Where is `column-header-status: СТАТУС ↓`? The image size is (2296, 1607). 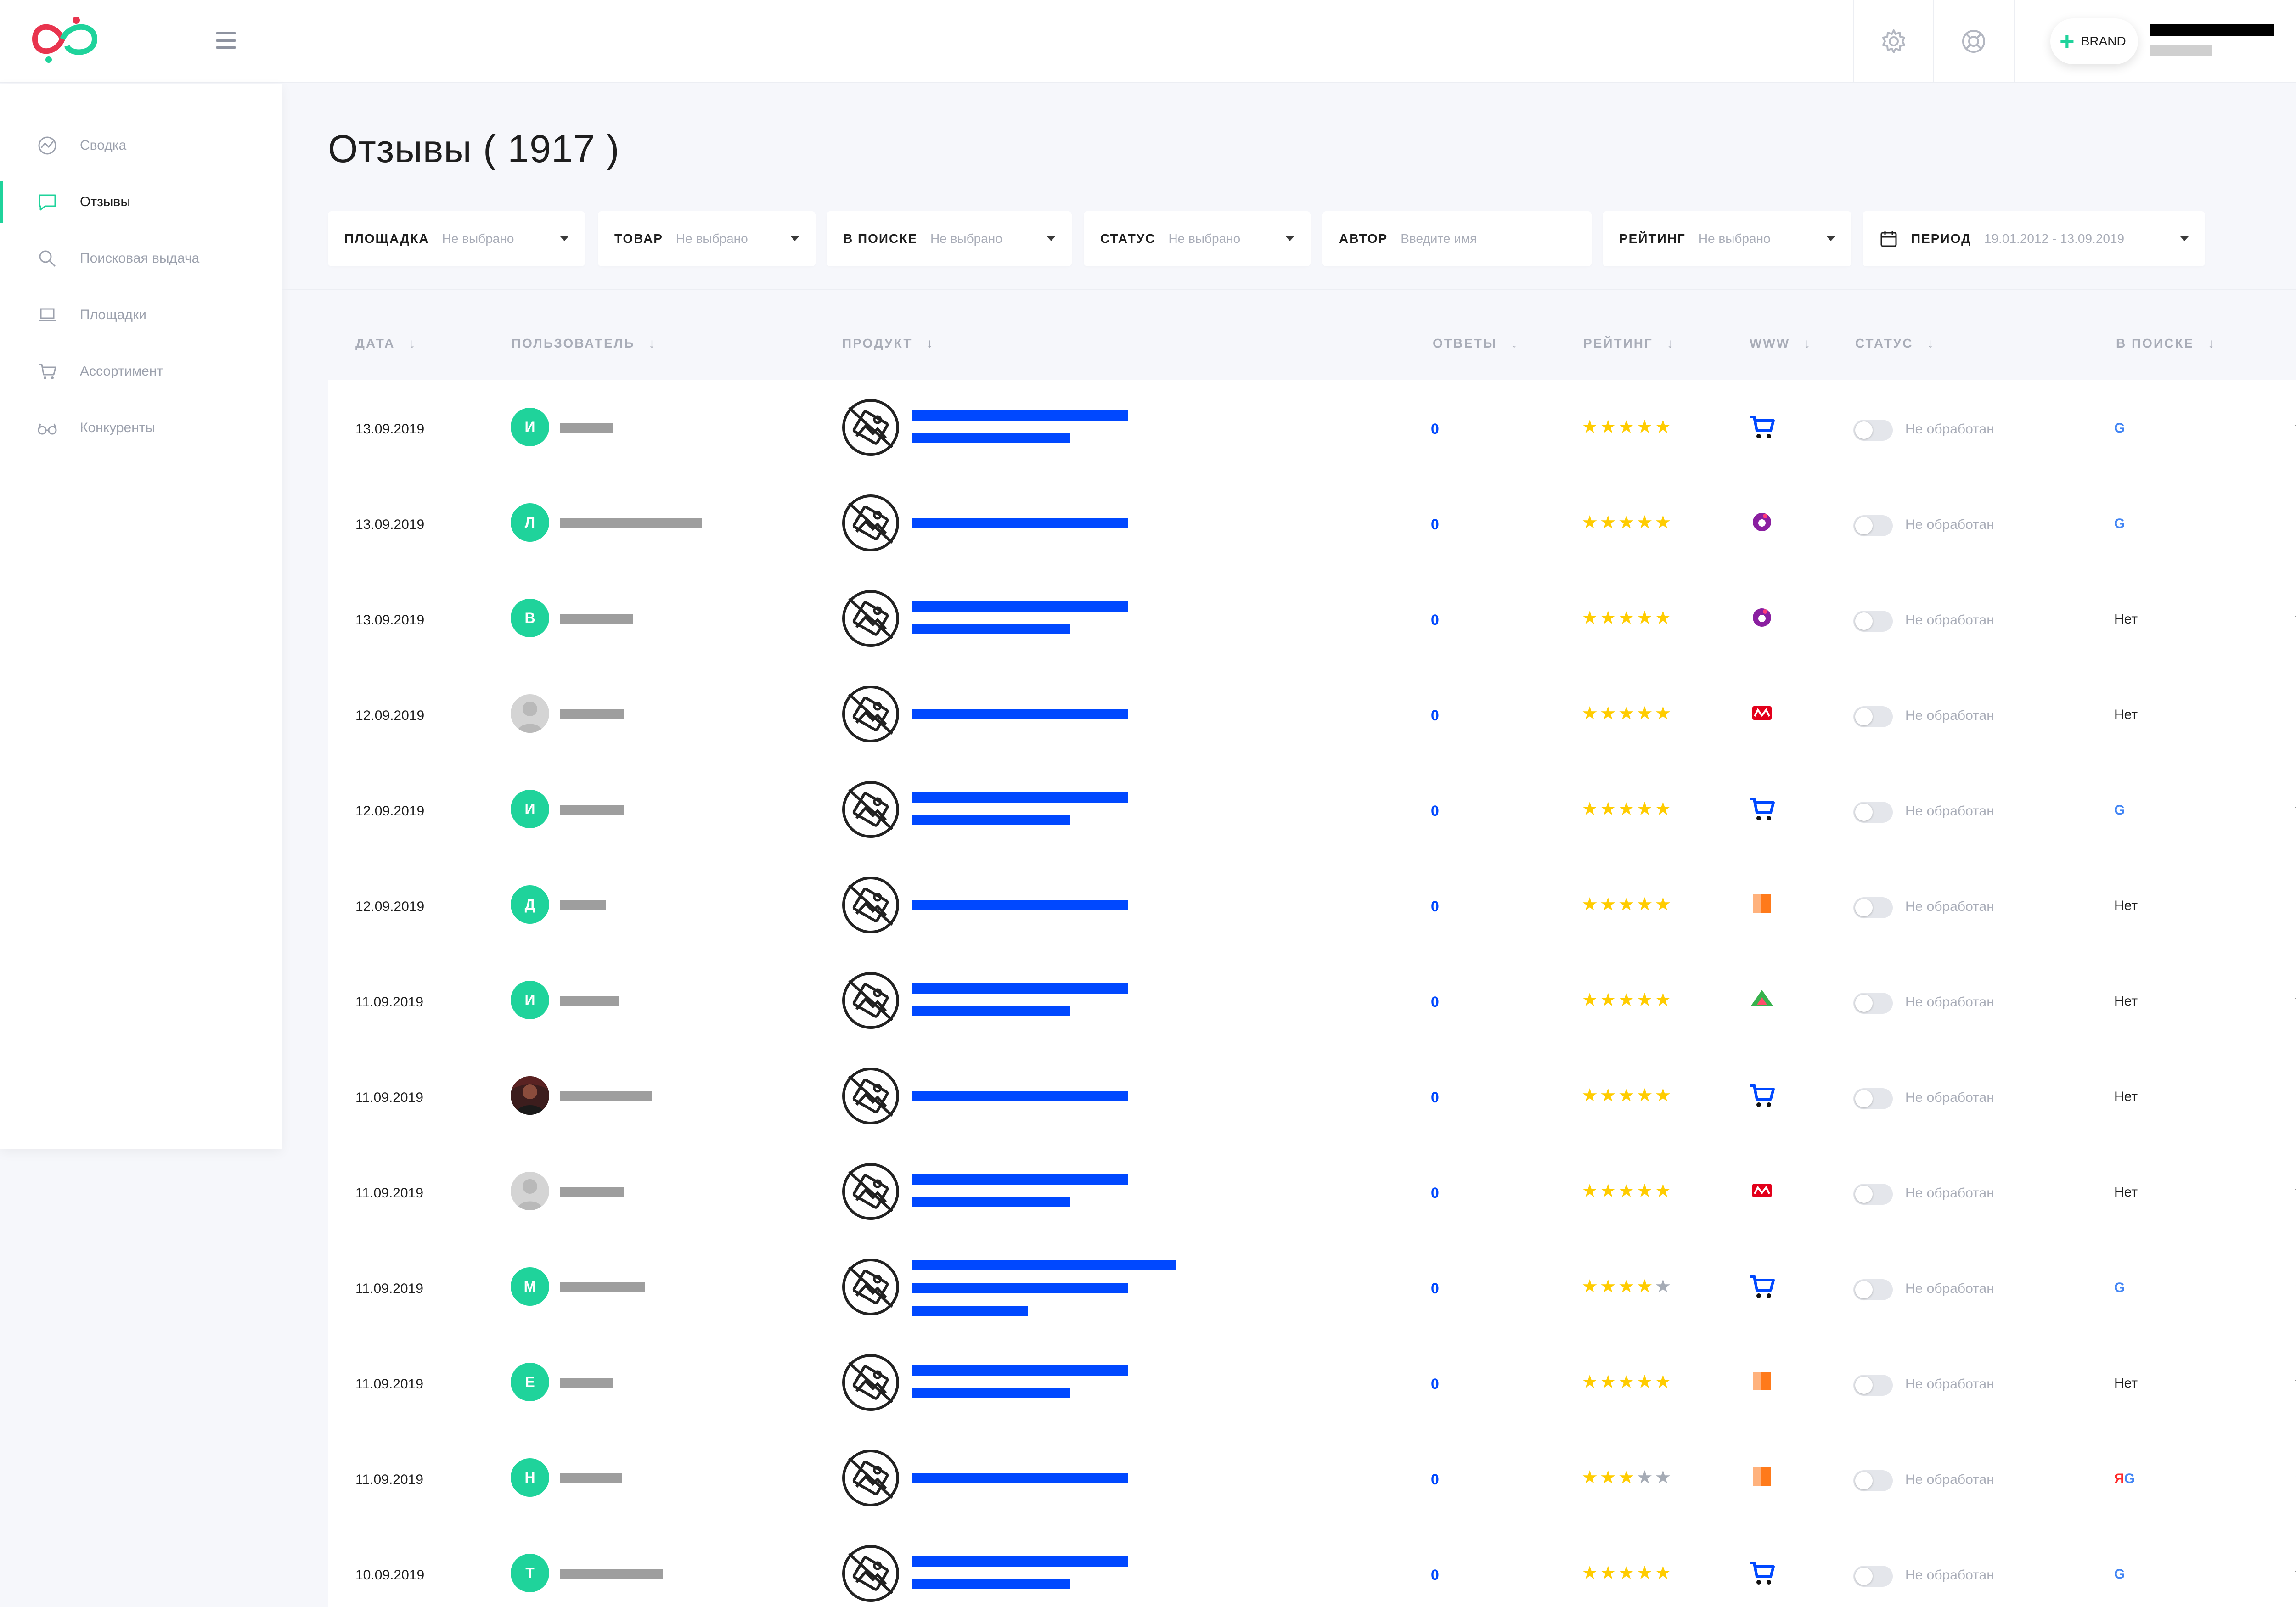
column-header-status: СТАТУС ↓ is located at coordinates (1895, 343).